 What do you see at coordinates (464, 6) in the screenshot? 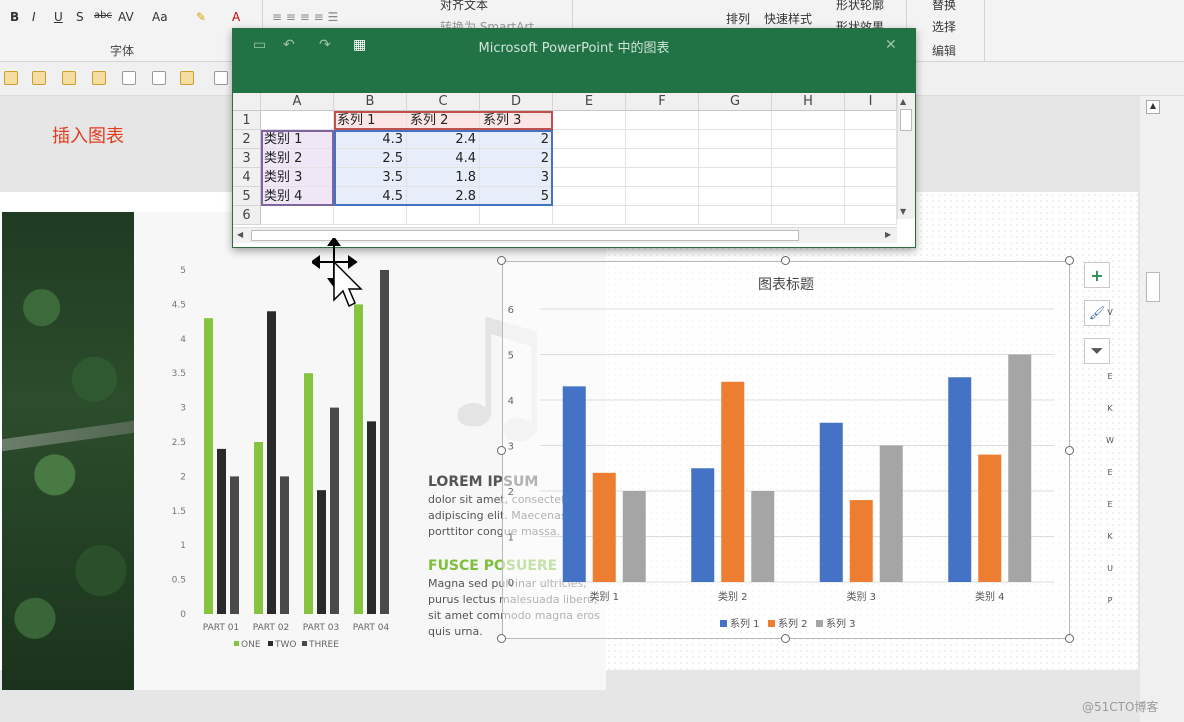
I see `align-text-button: 对齐文本` at bounding box center [464, 6].